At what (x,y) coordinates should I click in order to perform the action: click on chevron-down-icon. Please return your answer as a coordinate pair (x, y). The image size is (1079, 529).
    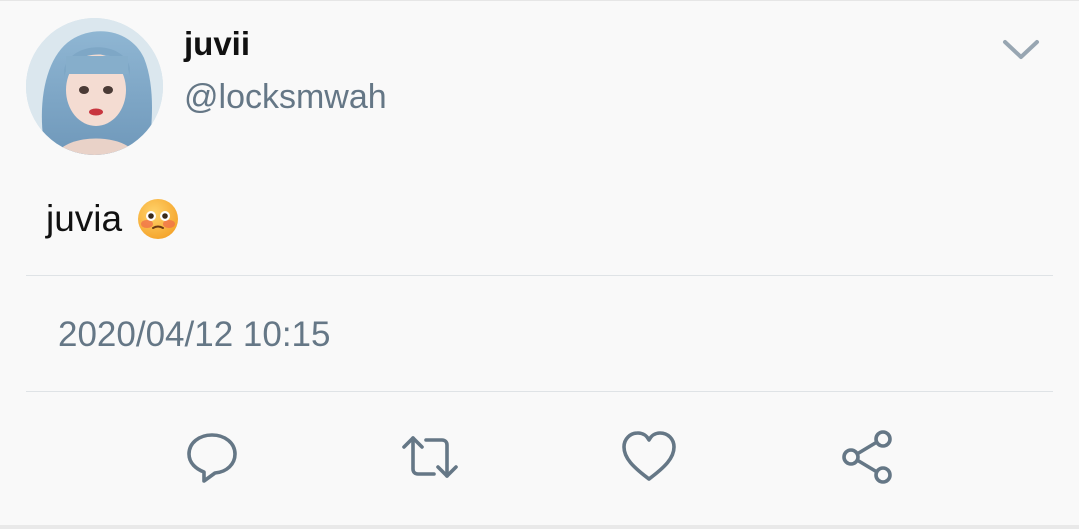
    Looking at the image, I should click on (1021, 50).